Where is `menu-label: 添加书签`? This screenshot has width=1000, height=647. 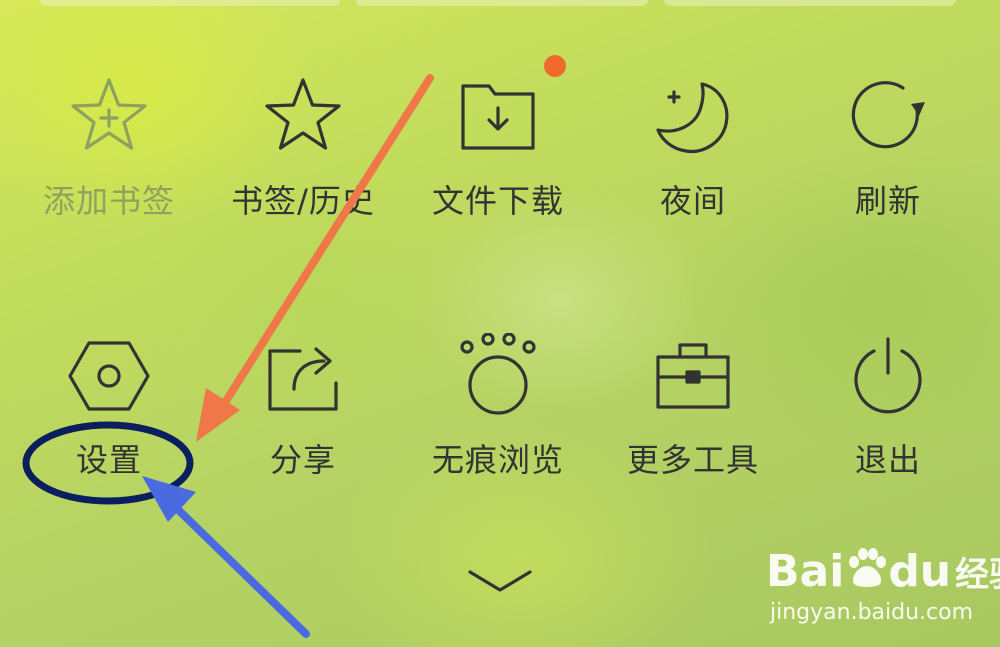
menu-label: 添加书签 is located at coordinates (108, 201).